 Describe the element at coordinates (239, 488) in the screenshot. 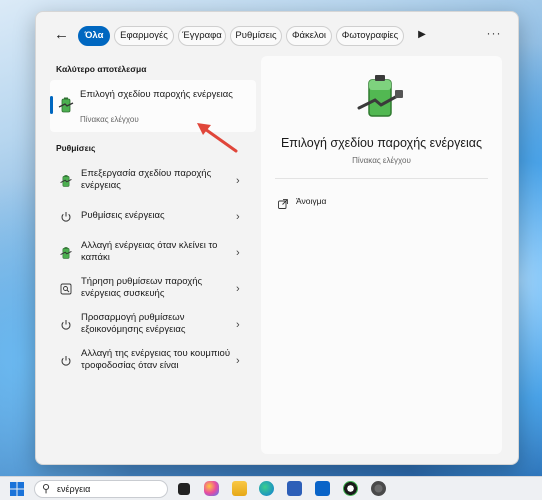

I see `file-explorer-icon` at that location.